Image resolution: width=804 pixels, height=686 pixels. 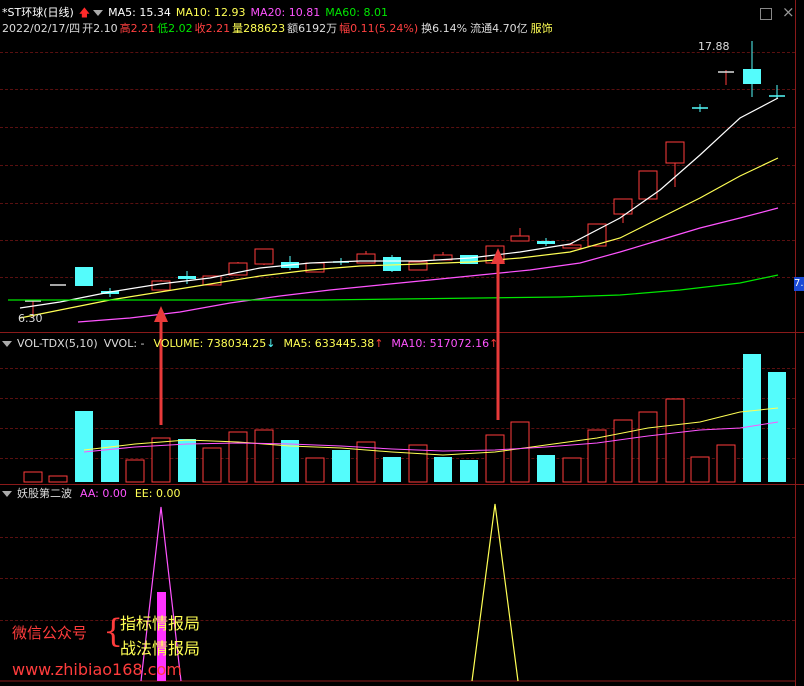 I want to click on ind-dropdown-icon, so click(x=7, y=494).